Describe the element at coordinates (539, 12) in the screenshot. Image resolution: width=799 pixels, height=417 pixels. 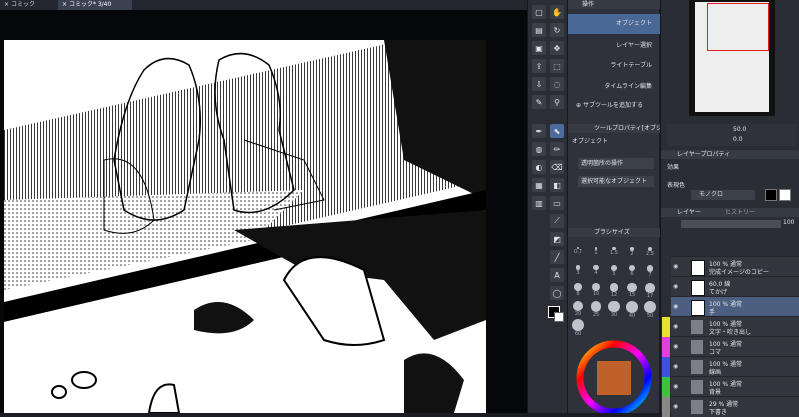
I see `save-icon: ▢` at that location.